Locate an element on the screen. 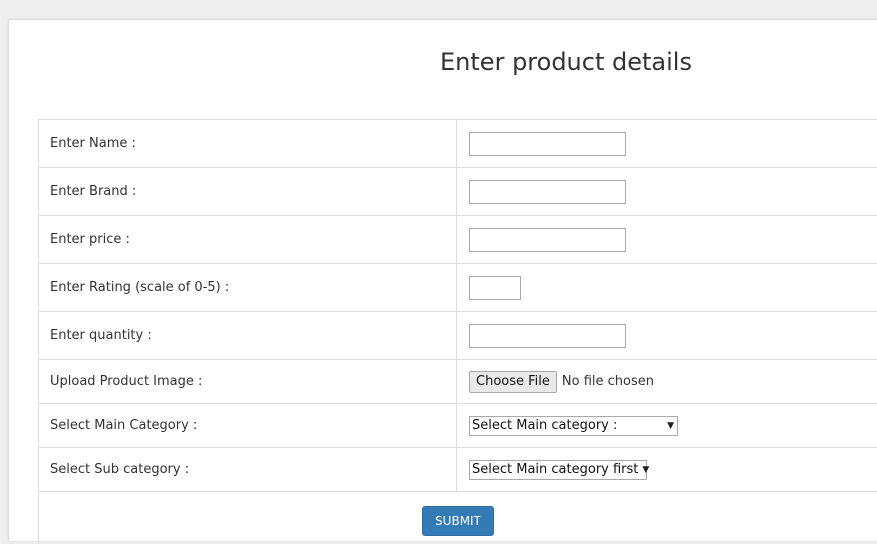 This screenshot has height=544, width=877. form-row-brand: Enter Brand : is located at coordinates (458, 192).